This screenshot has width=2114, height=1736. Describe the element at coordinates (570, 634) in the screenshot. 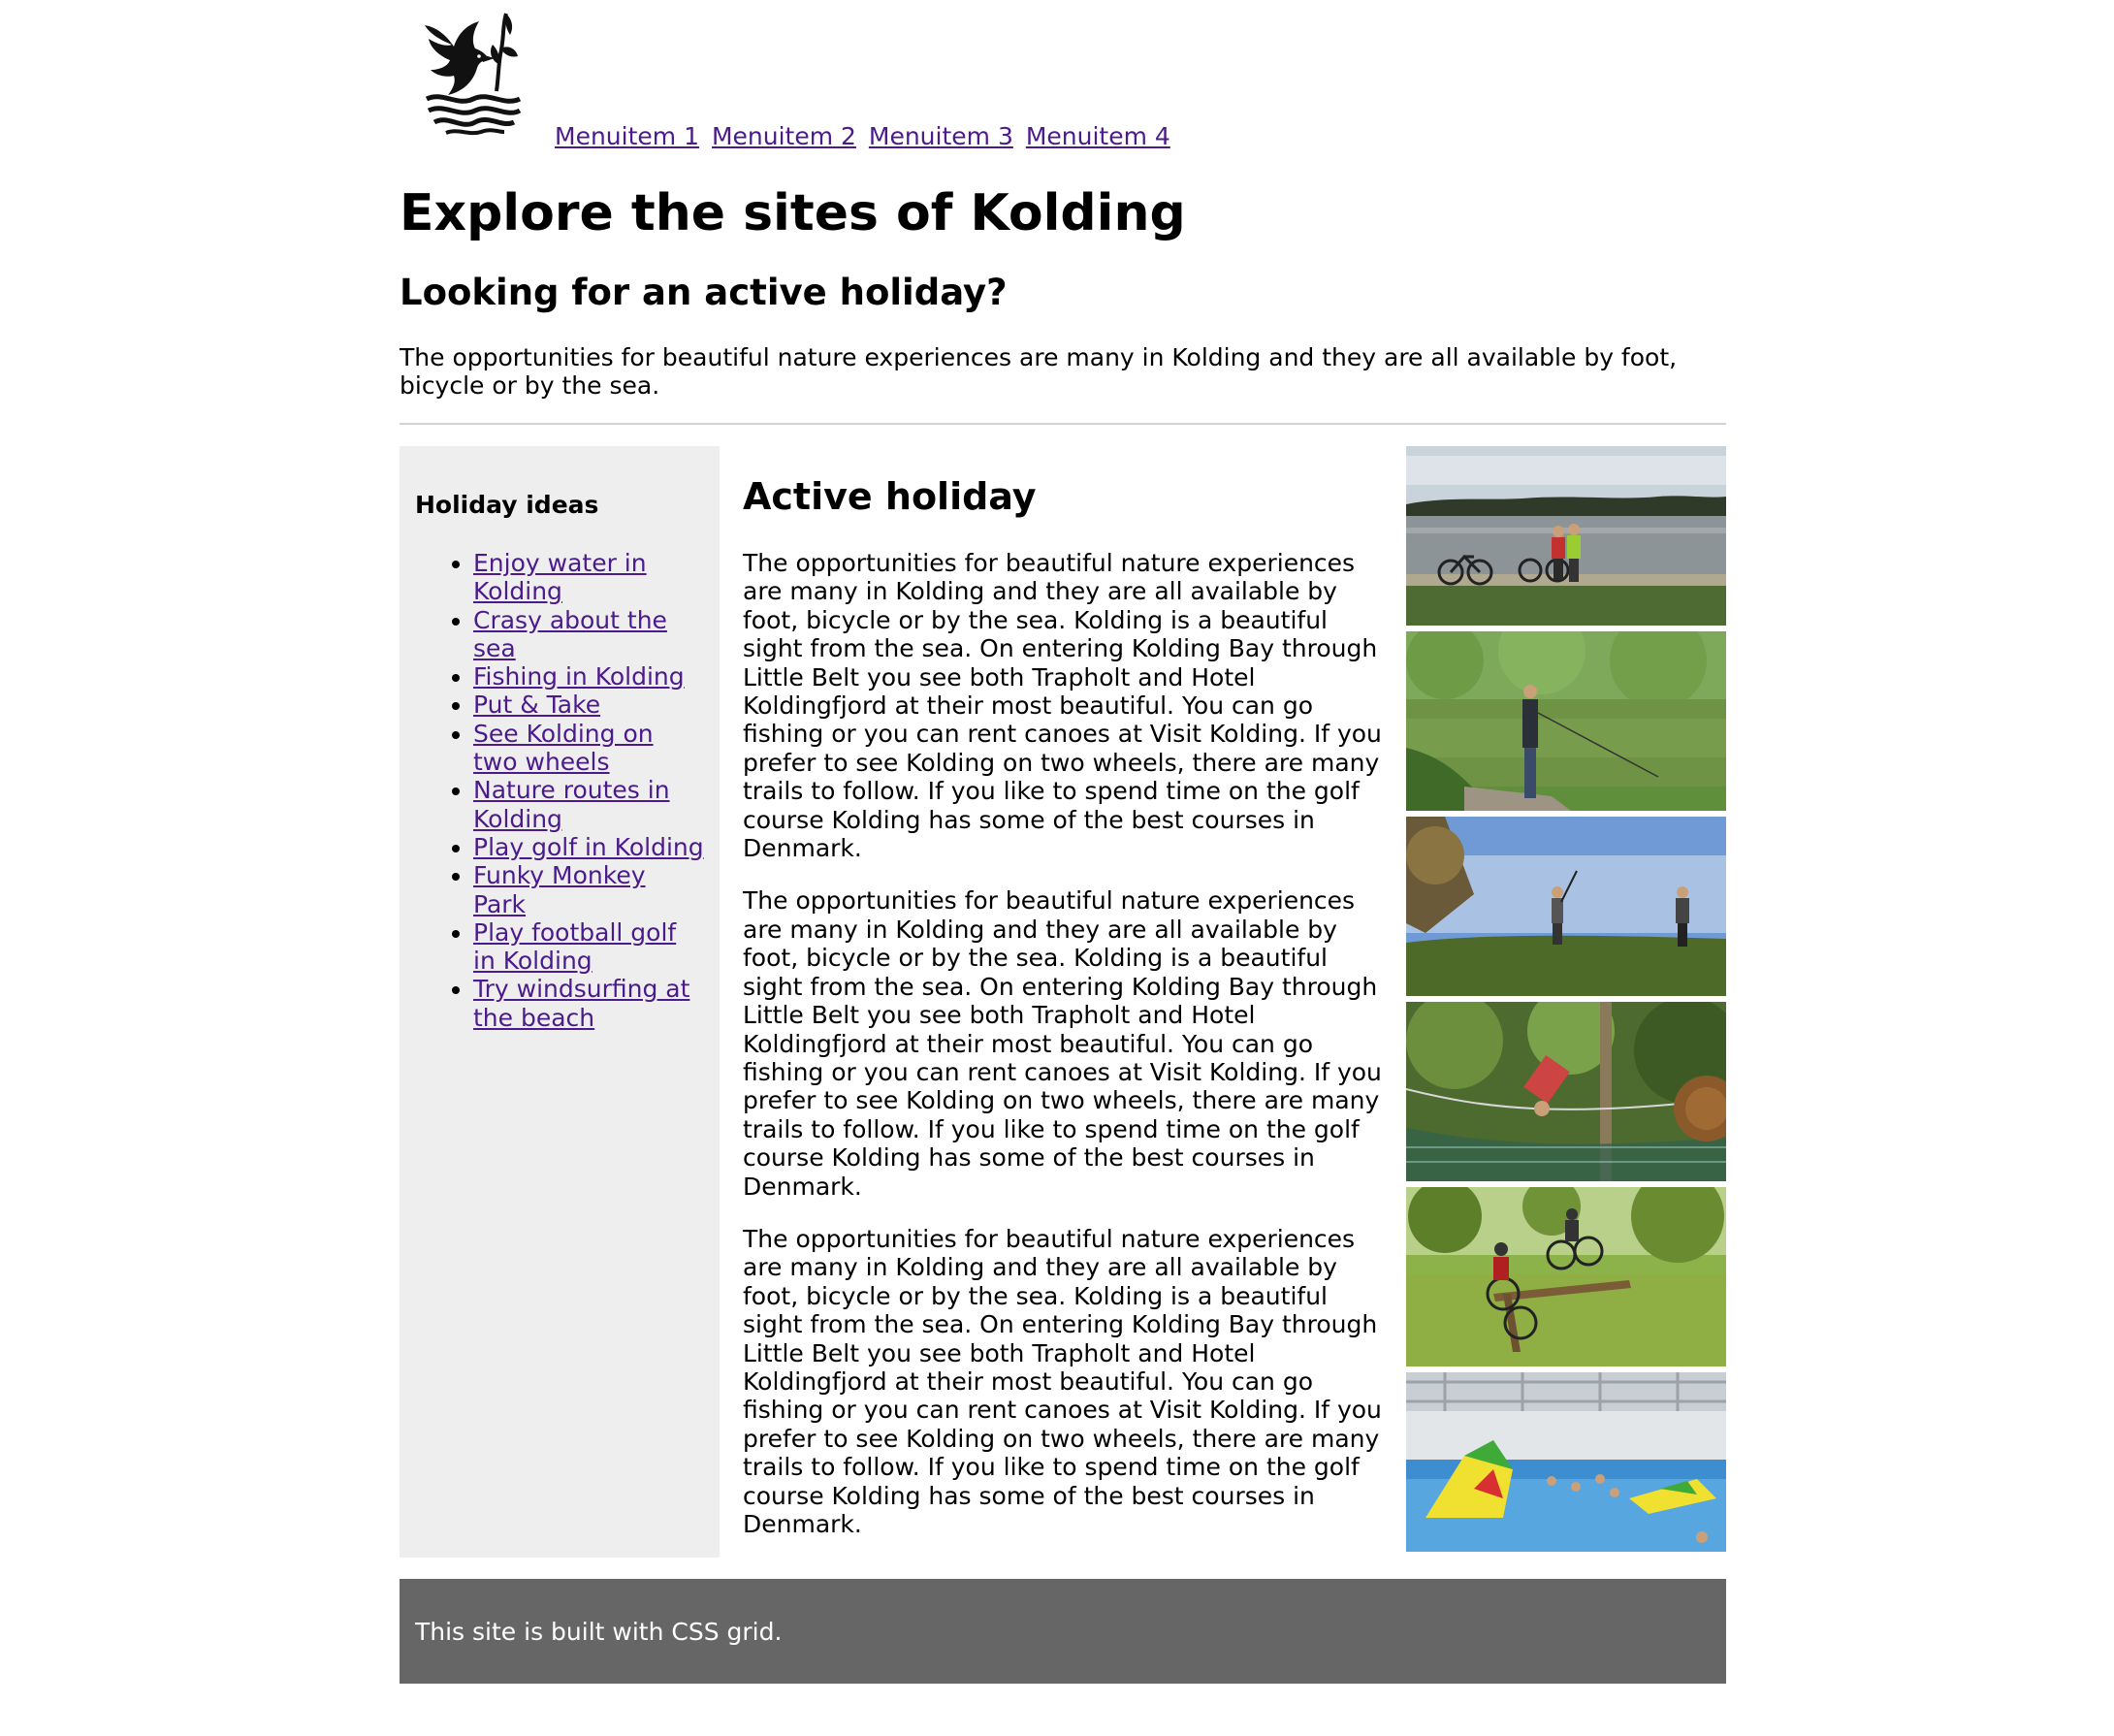

I see `holiday-link-crasy-about-sea: Crasy about the sea` at that location.